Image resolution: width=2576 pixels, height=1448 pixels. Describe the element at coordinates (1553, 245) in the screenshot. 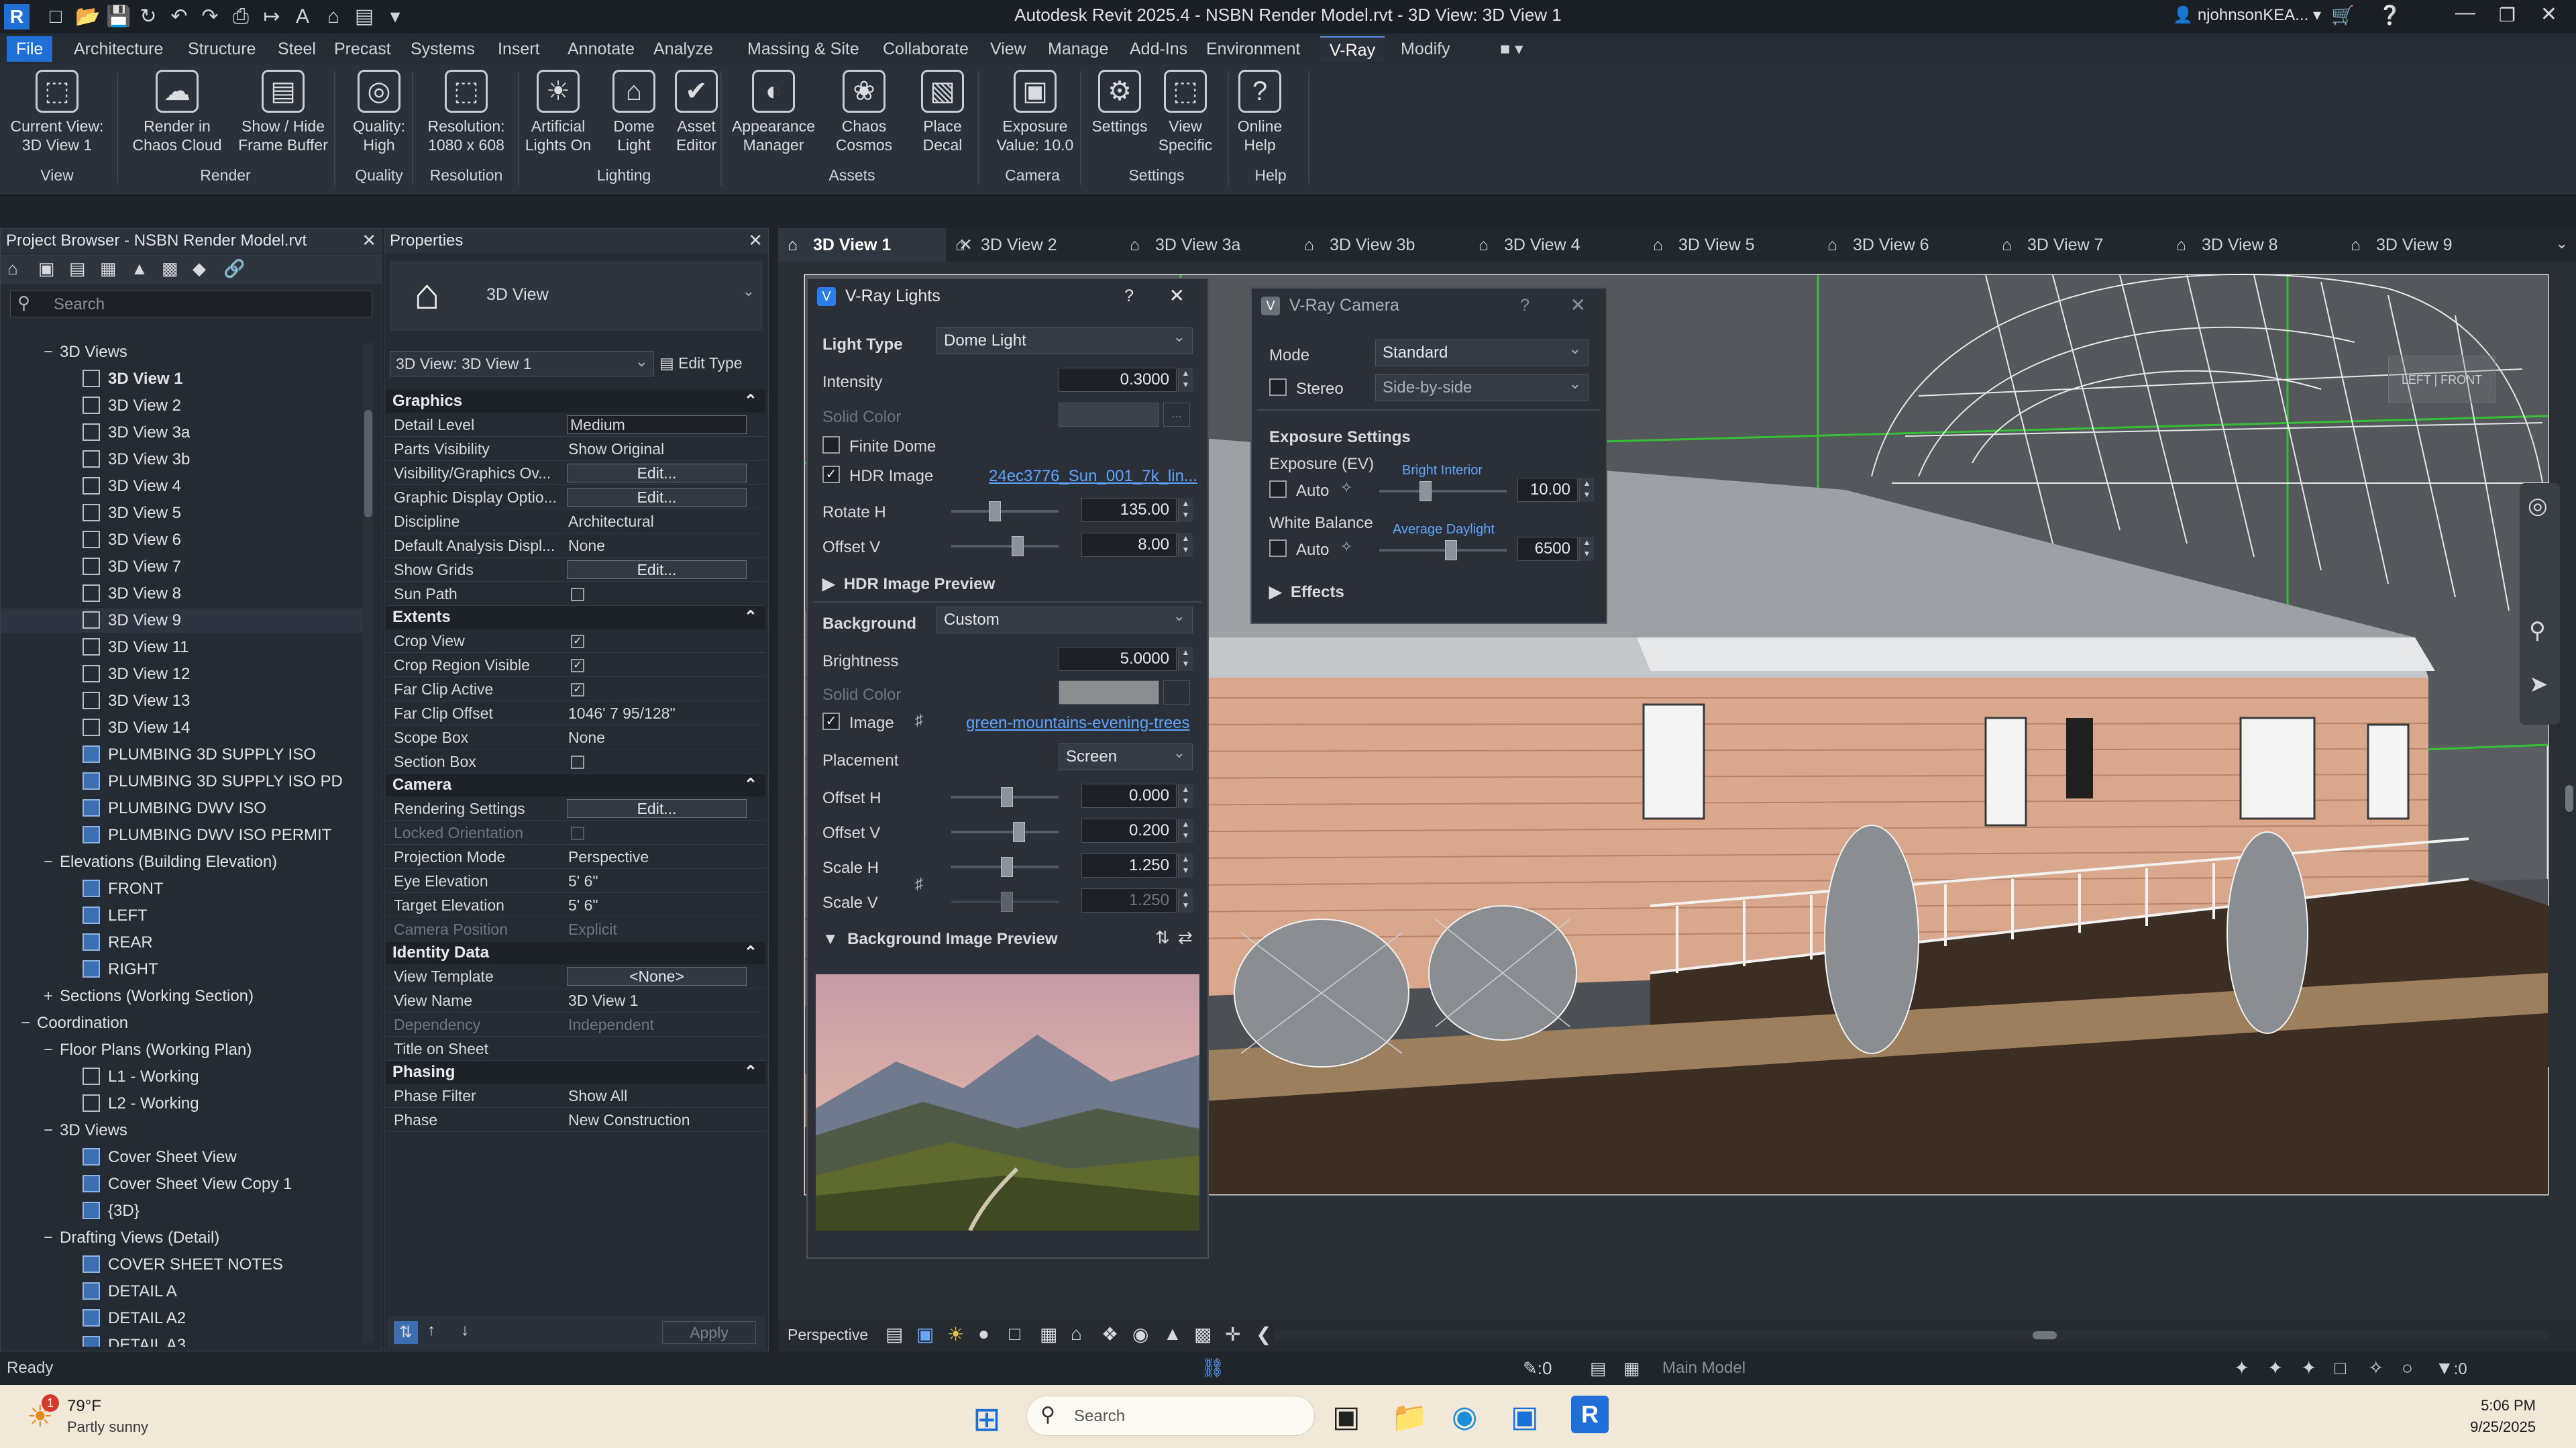

I see `view-tab-3d-view-4: ⌂ 3D View 4` at that location.